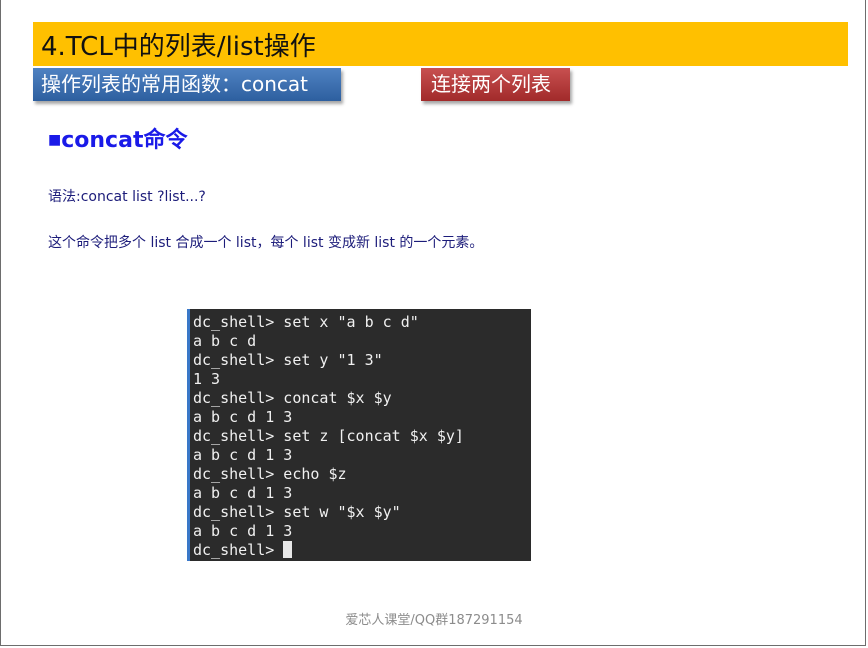 This screenshot has height=648, width=868. What do you see at coordinates (270, 474) in the screenshot?
I see `terminal-line: dc_shell> echo $z` at bounding box center [270, 474].